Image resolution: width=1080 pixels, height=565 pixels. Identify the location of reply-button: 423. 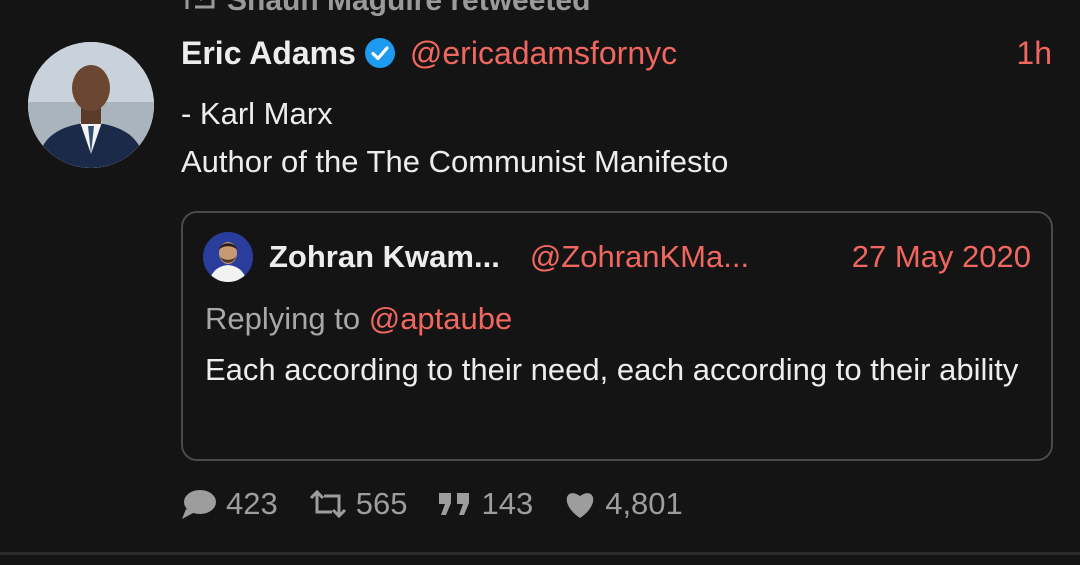
(229, 504).